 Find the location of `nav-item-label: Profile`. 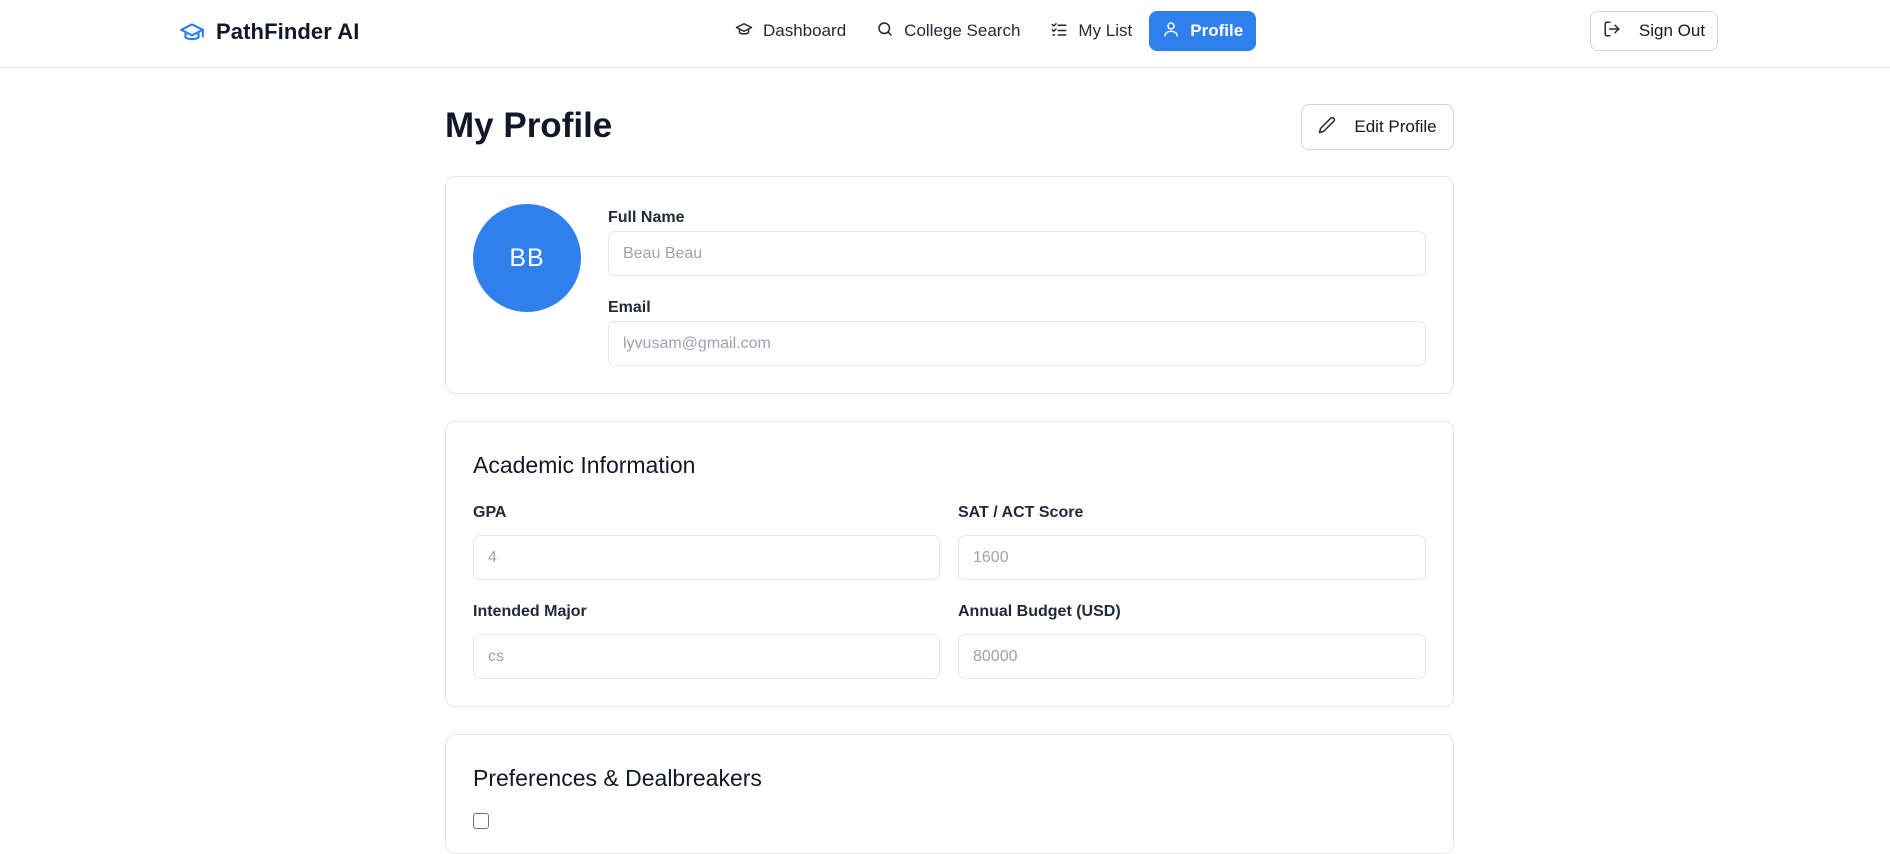

nav-item-label: Profile is located at coordinates (1217, 30).